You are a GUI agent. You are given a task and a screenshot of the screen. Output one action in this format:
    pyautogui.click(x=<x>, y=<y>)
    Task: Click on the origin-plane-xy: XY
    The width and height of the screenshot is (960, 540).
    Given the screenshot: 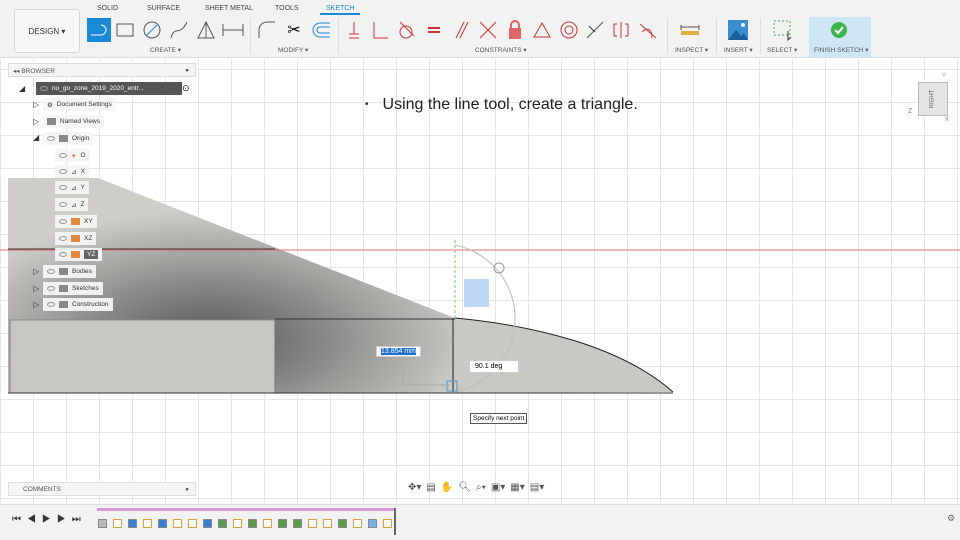 What is the action you would take?
    pyautogui.click(x=76, y=221)
    